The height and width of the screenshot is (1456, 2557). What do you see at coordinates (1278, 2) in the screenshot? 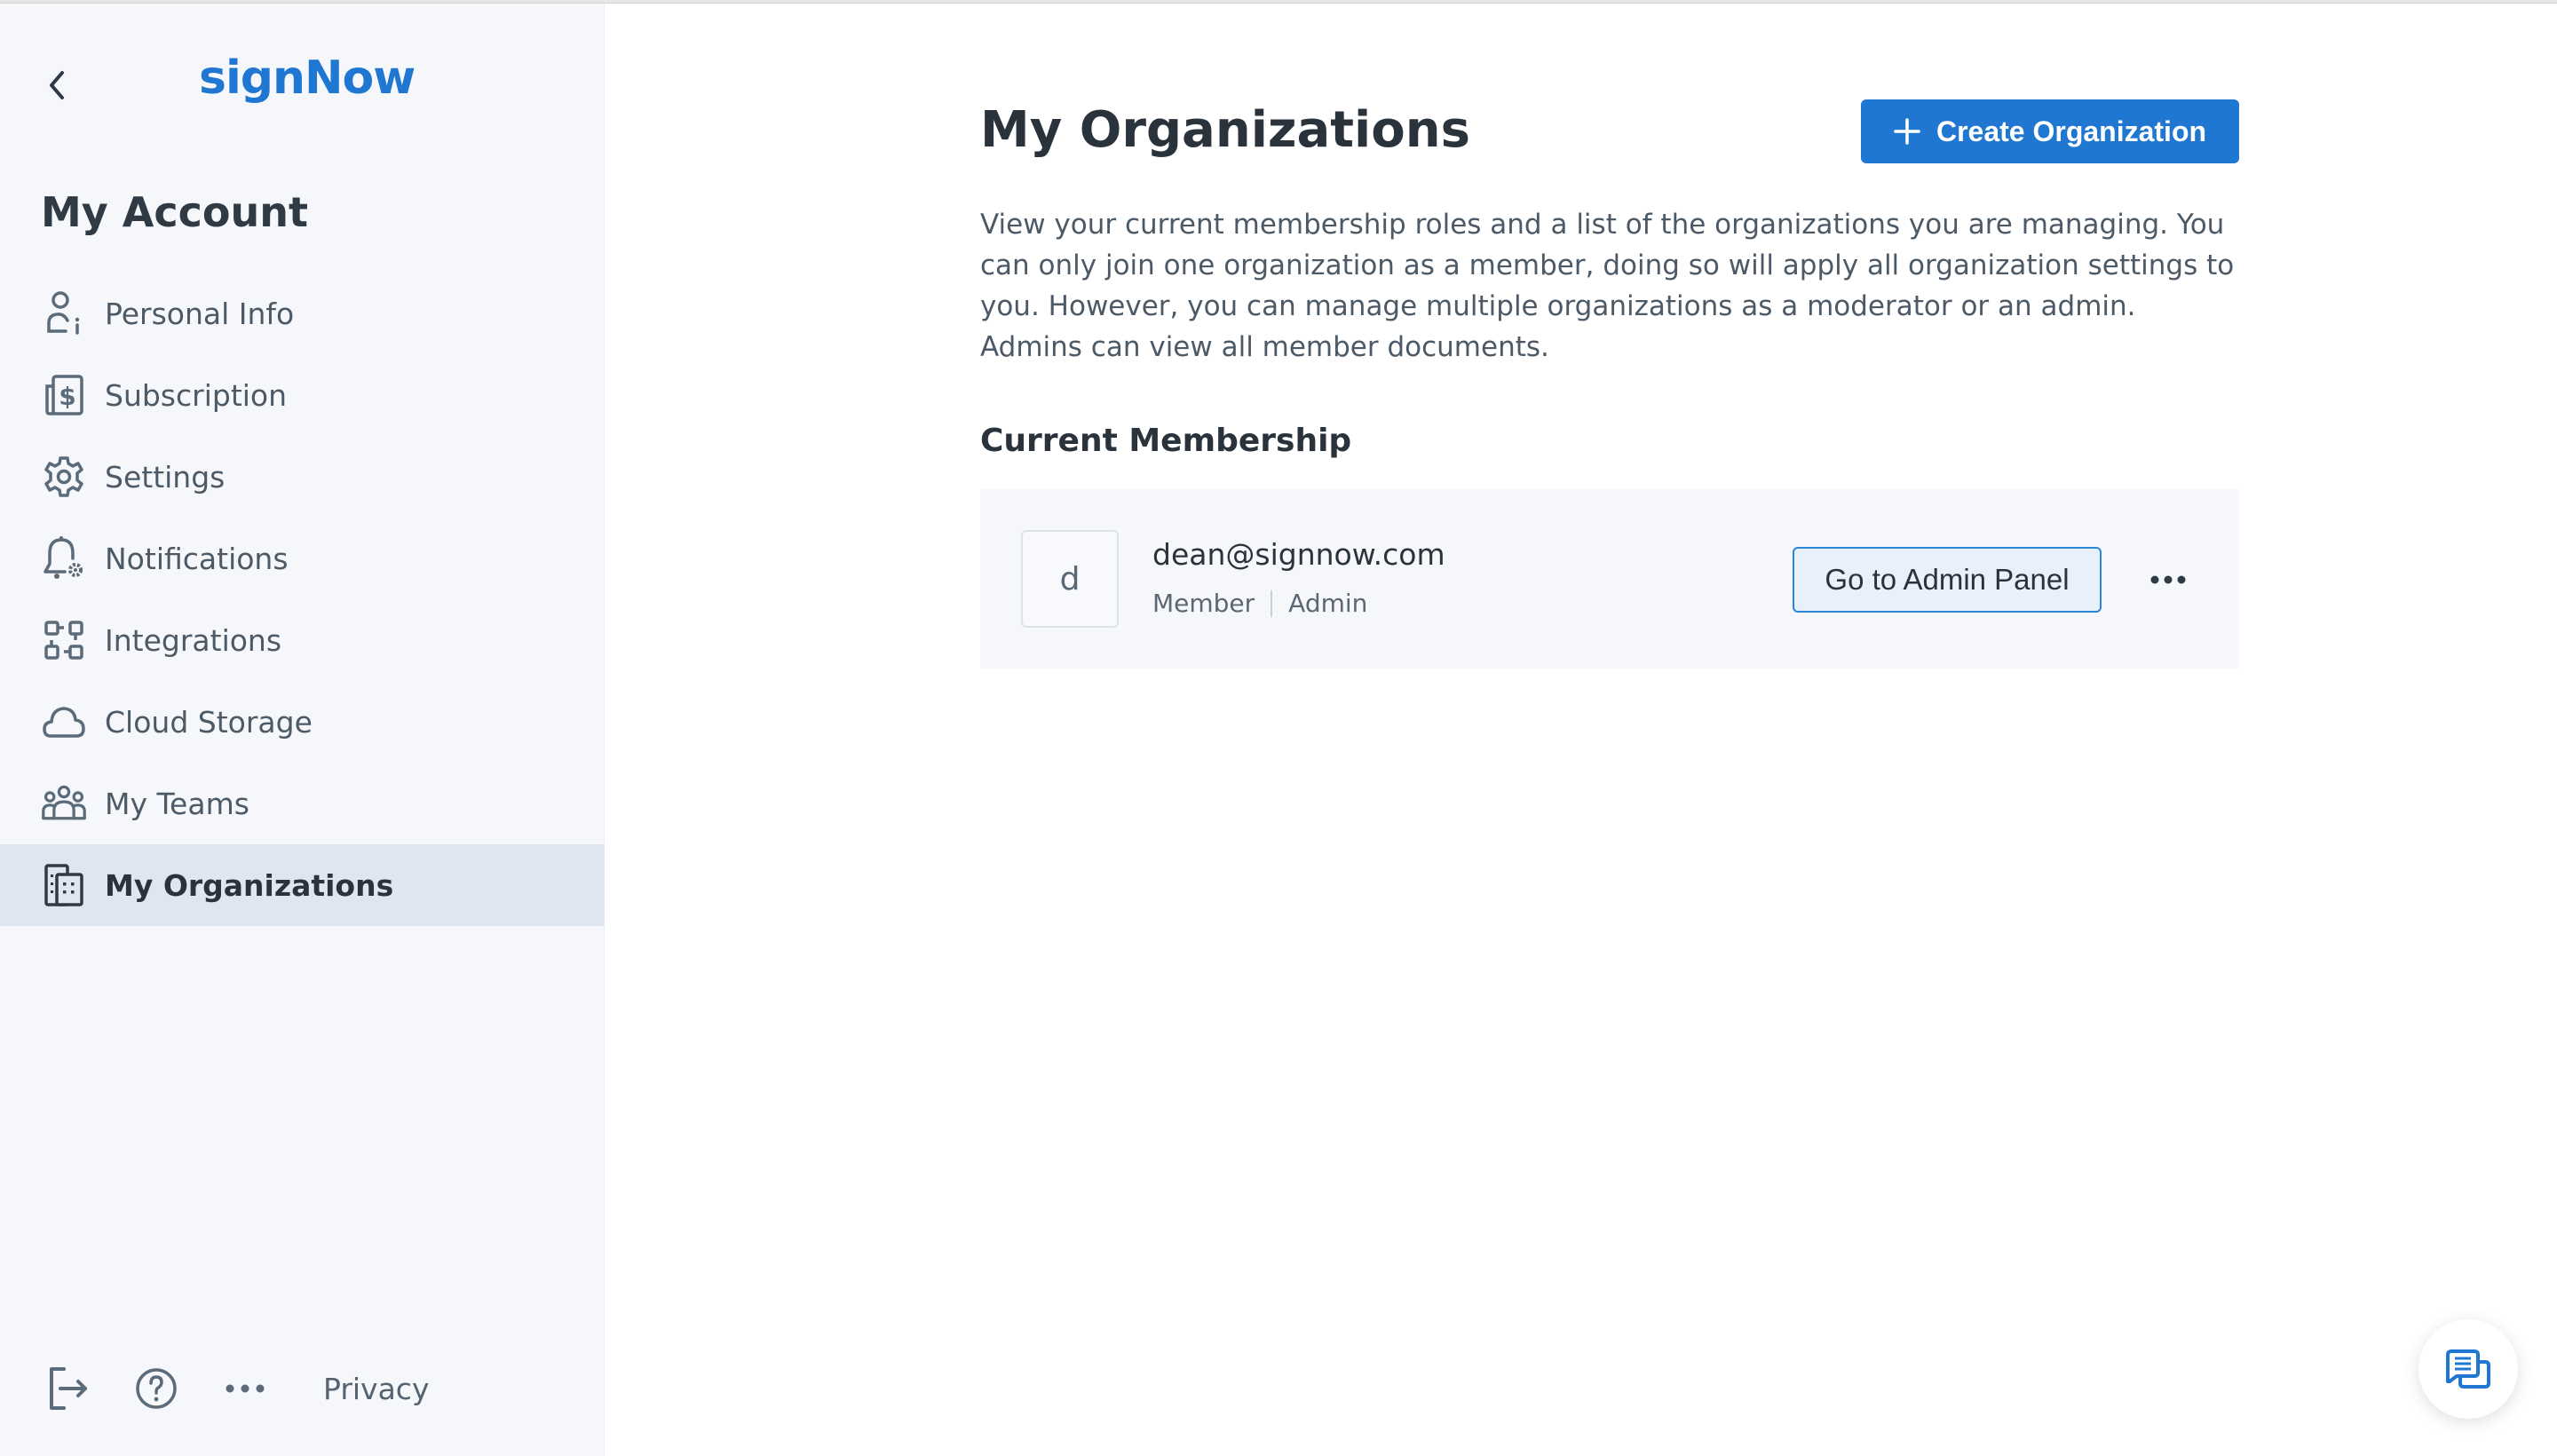
I see `browser-tab-strip` at bounding box center [1278, 2].